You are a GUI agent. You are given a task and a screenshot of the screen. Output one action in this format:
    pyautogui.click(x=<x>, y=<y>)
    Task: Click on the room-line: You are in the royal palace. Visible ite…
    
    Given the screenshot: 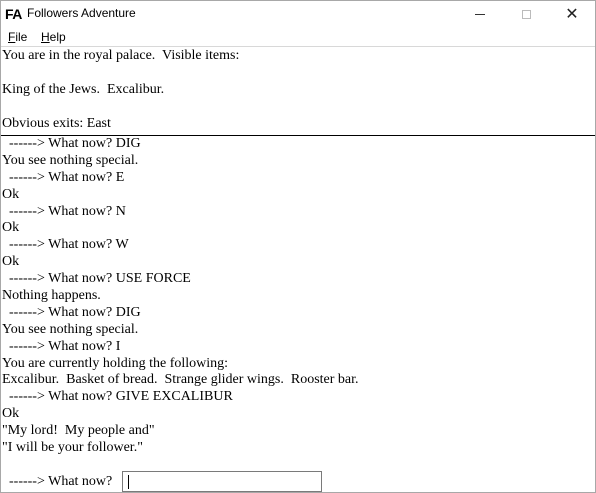 What is the action you would take?
    pyautogui.click(x=121, y=55)
    